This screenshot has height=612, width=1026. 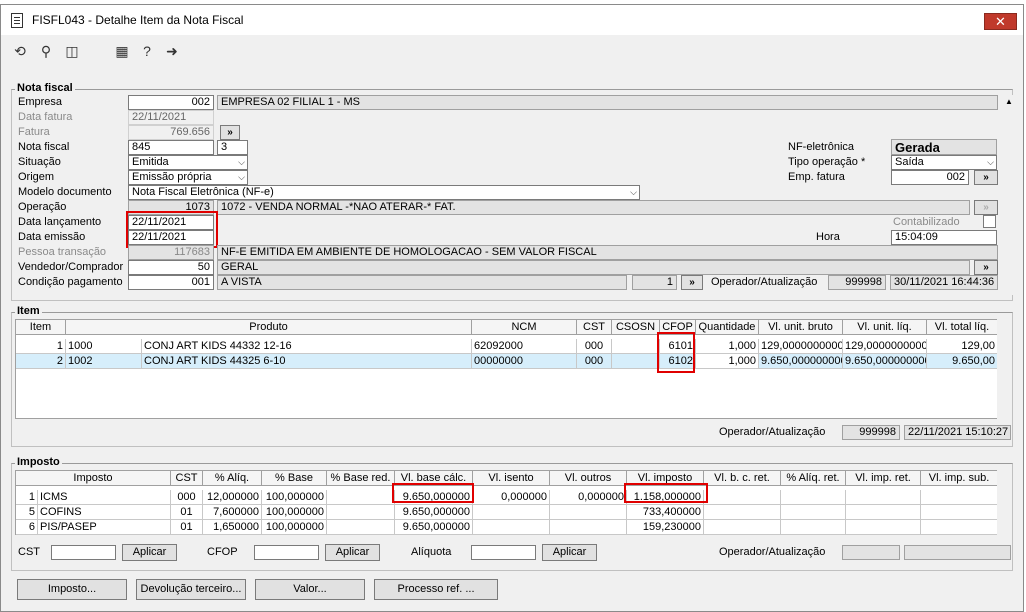 What do you see at coordinates (636, 327) in the screenshot?
I see `col-csosn: CSOSN` at bounding box center [636, 327].